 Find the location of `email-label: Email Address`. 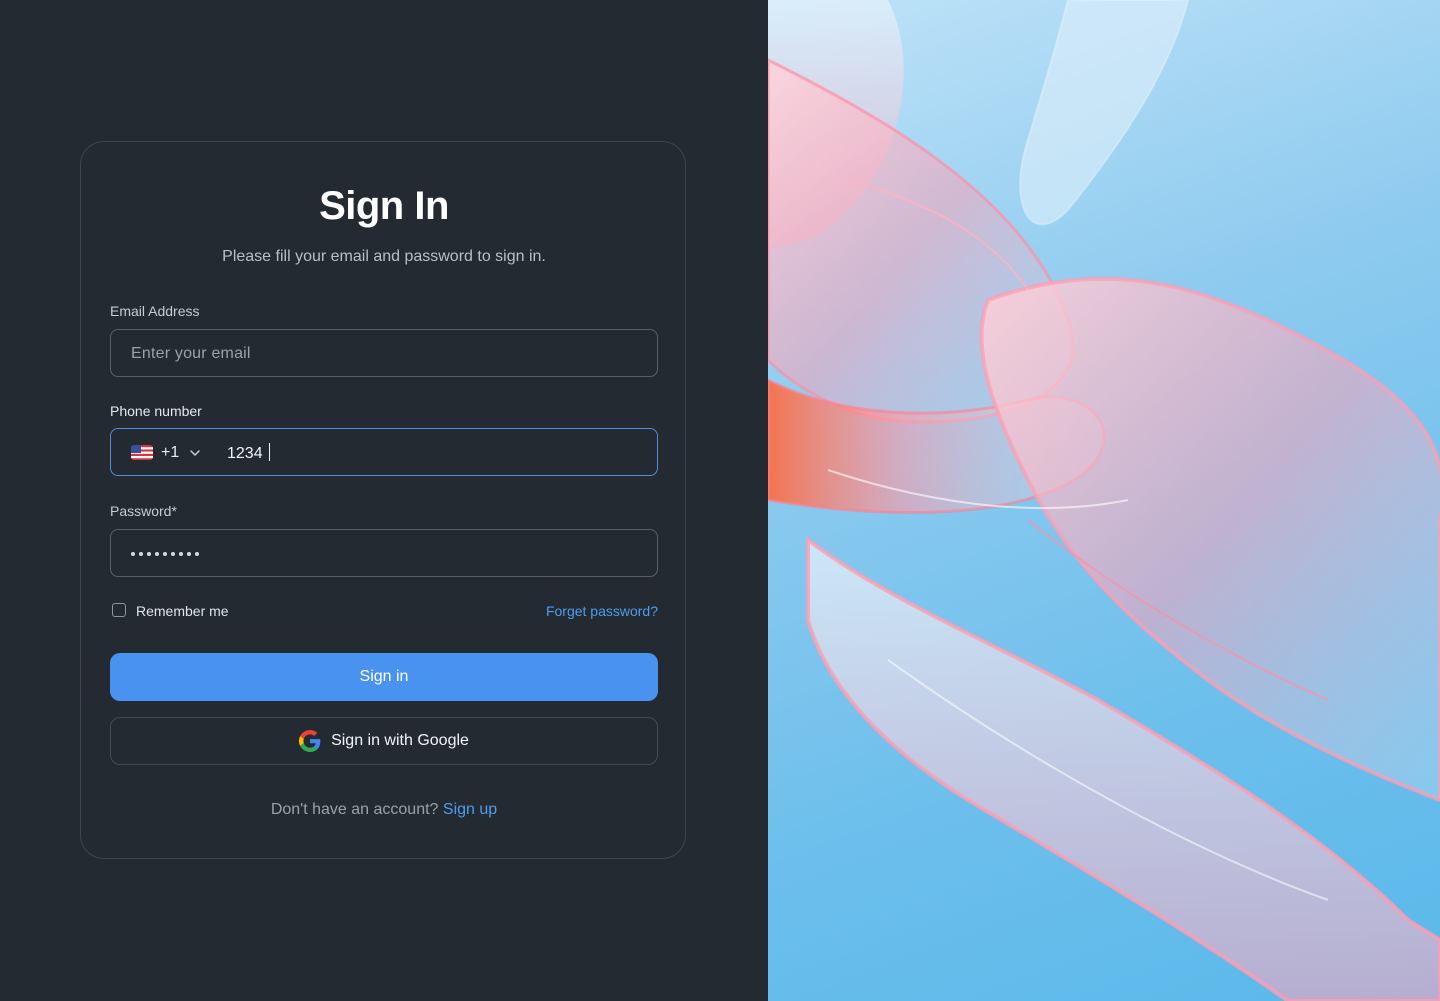

email-label: Email Address is located at coordinates (155, 311).